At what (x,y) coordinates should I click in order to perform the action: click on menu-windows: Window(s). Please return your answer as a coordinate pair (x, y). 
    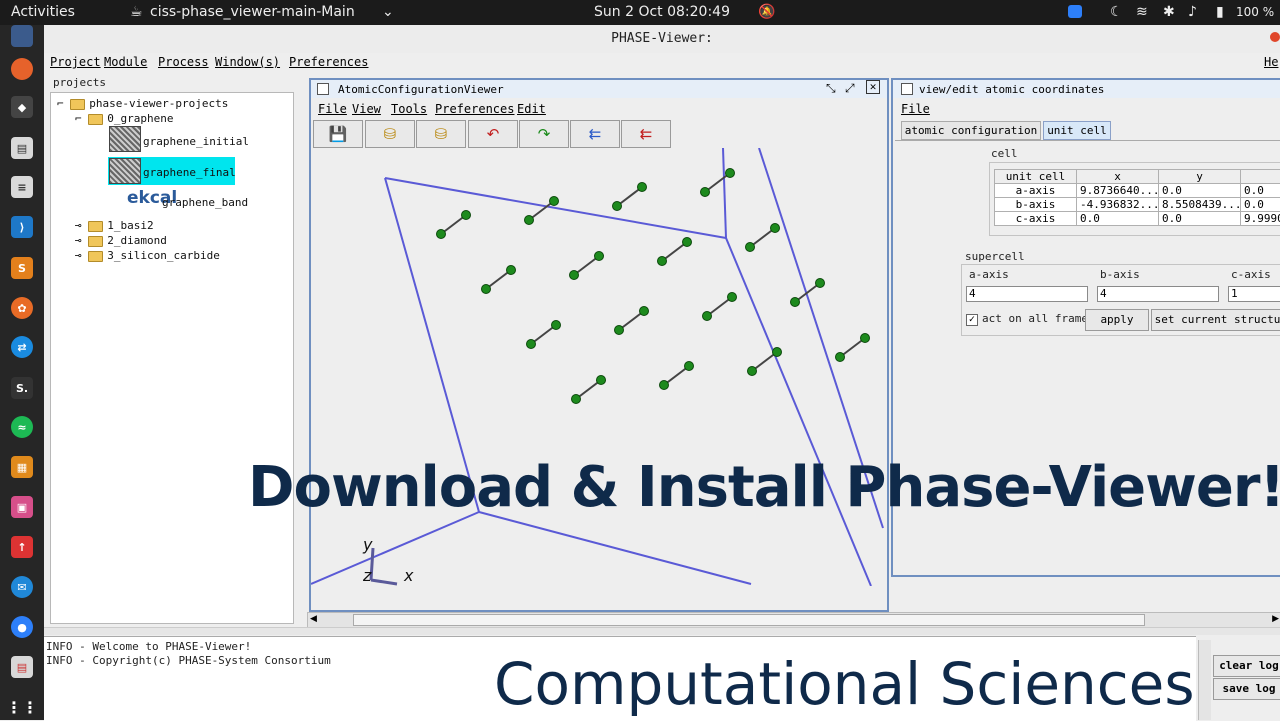
    Looking at the image, I should click on (247, 62).